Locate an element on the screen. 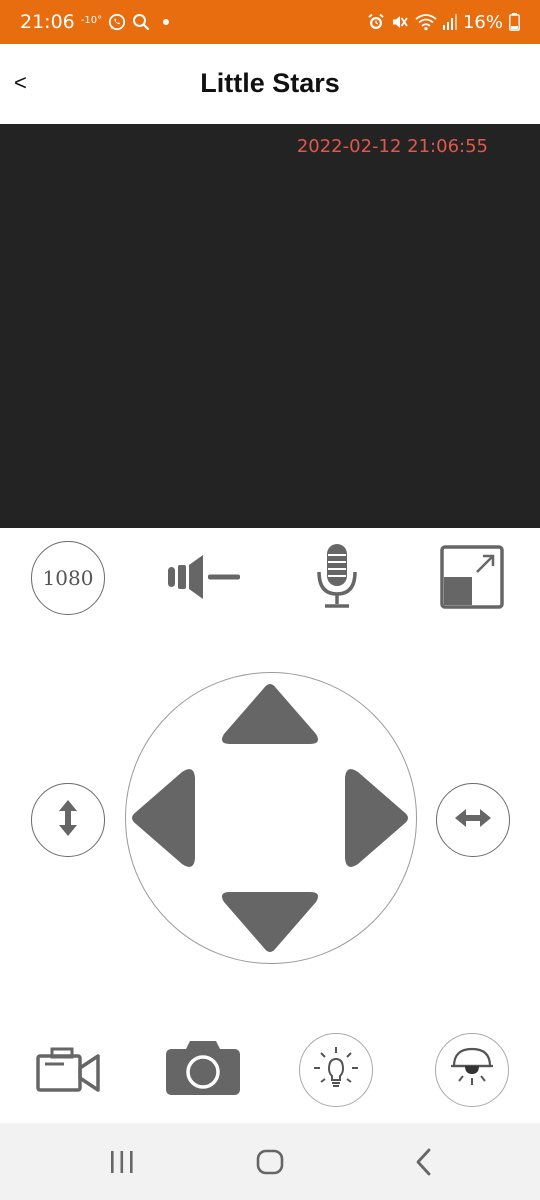  recent-apps-button is located at coordinates (122, 1161).